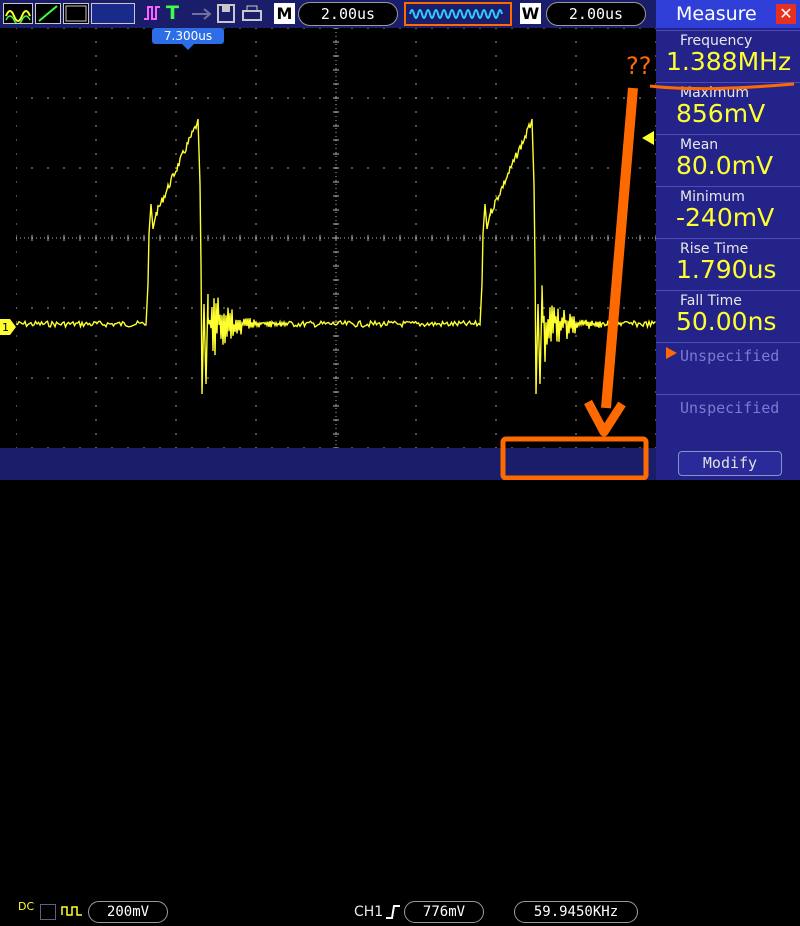 This screenshot has width=800, height=926. I want to click on main-timebase-letter: M, so click(284, 13).